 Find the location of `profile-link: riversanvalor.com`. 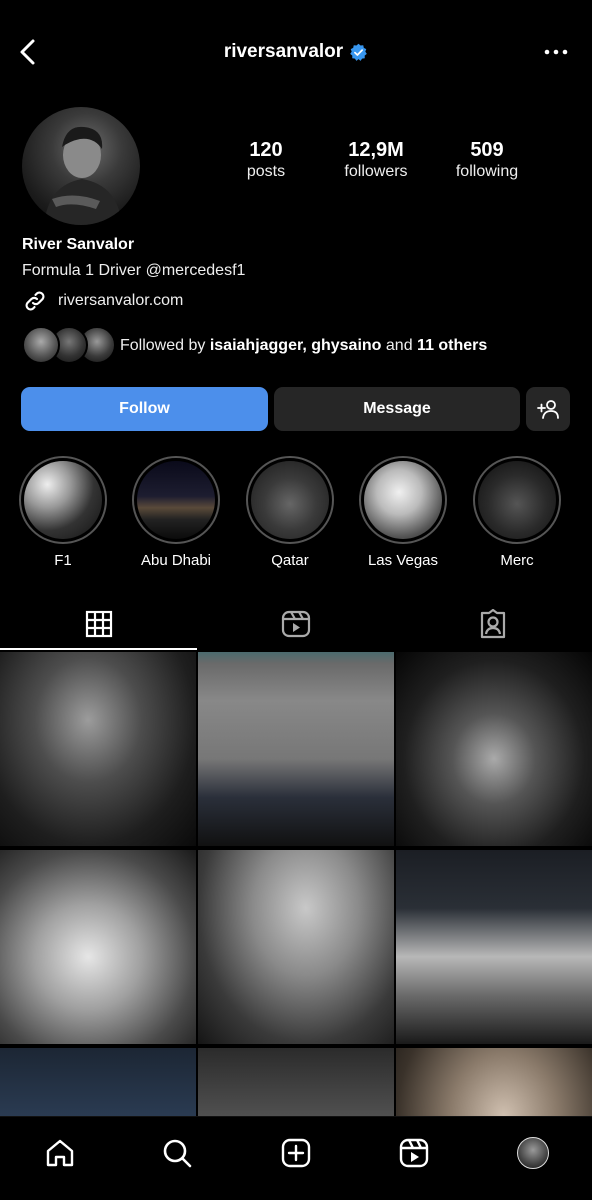

profile-link: riversanvalor.com is located at coordinates (102, 301).